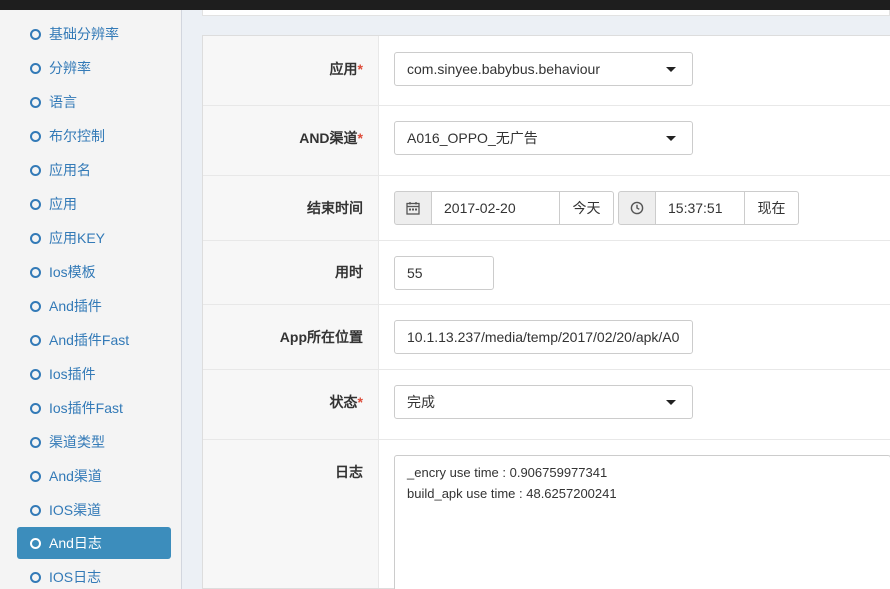 The height and width of the screenshot is (589, 890). Describe the element at coordinates (331, 138) in the screenshot. I see `channel-label: AND渠道*` at that location.